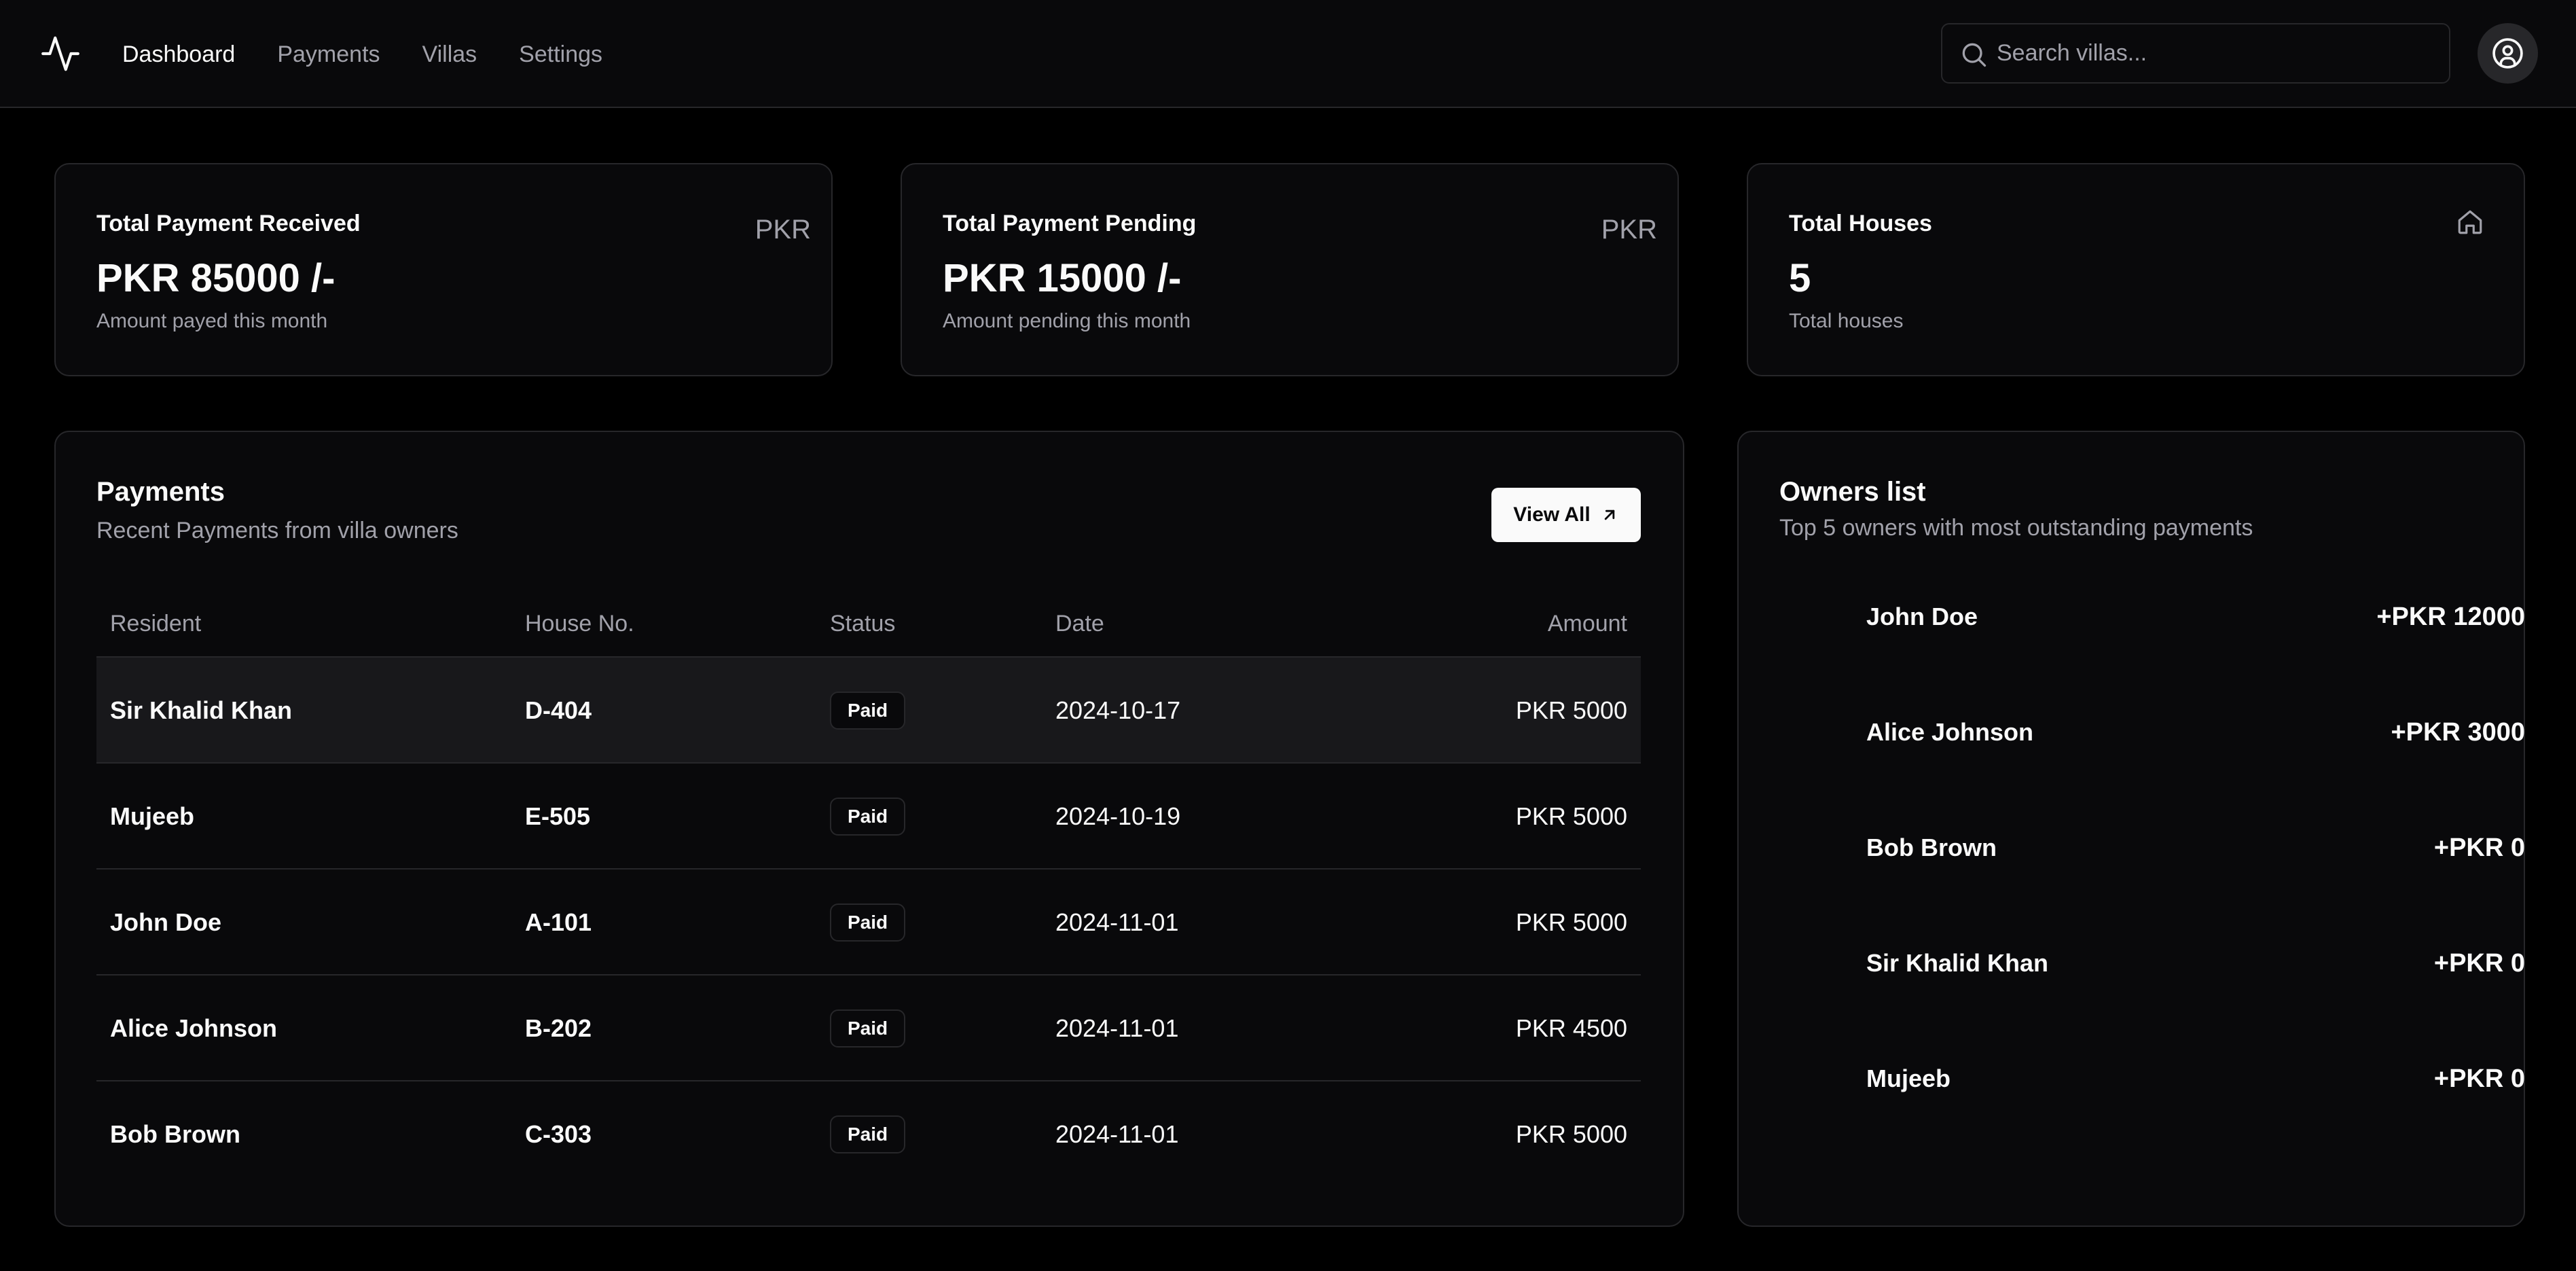 Image resolution: width=2576 pixels, height=1271 pixels. I want to click on table-row: John Doe A-101 Paid 2024-11-01 PKR 5000, so click(868, 922).